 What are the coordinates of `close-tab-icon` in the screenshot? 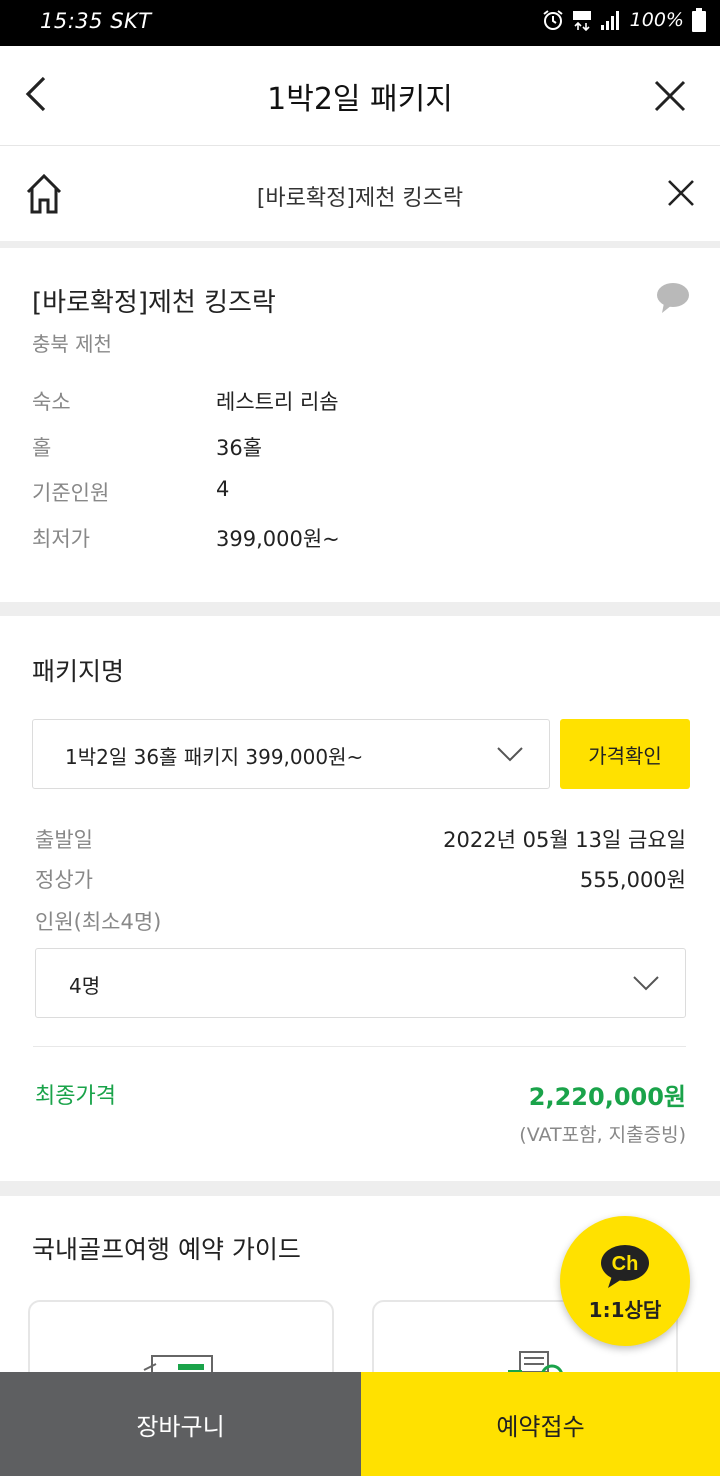 It's located at (681, 193).